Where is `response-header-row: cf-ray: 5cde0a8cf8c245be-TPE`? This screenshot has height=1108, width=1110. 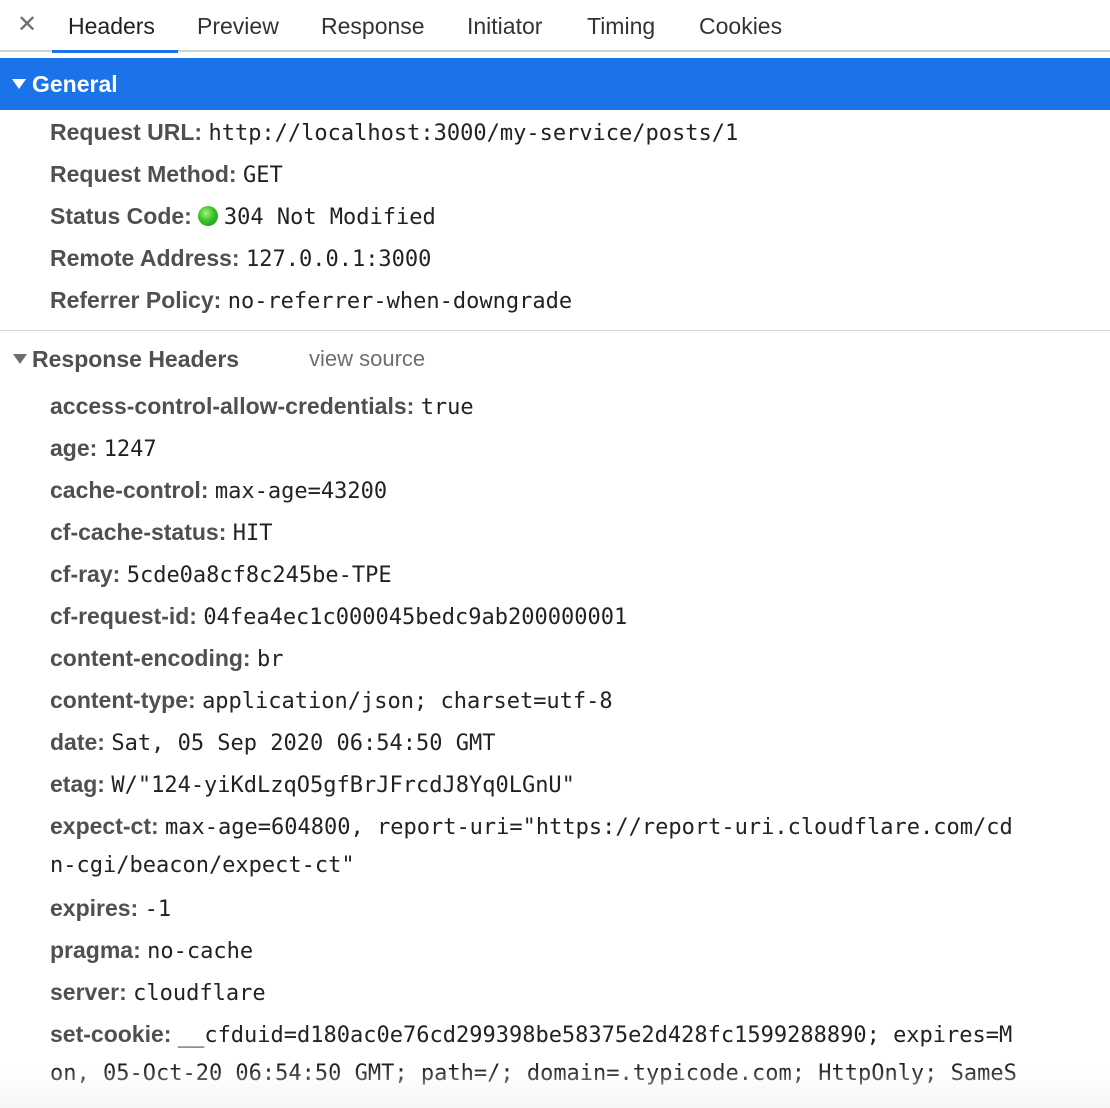 response-header-row: cf-ray: 5cde0a8cf8c245be-TPE is located at coordinates (221, 575).